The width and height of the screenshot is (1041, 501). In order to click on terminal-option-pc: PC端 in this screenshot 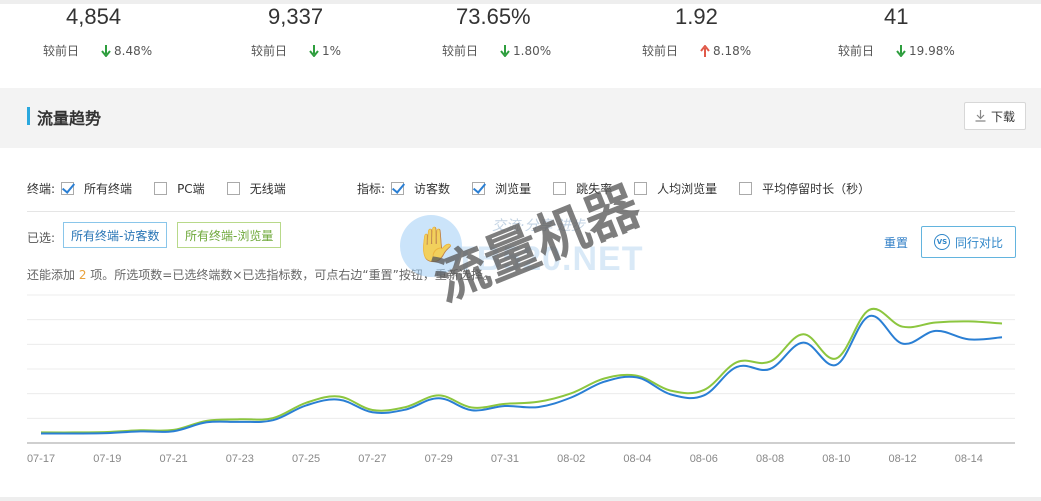, I will do `click(179, 188)`.